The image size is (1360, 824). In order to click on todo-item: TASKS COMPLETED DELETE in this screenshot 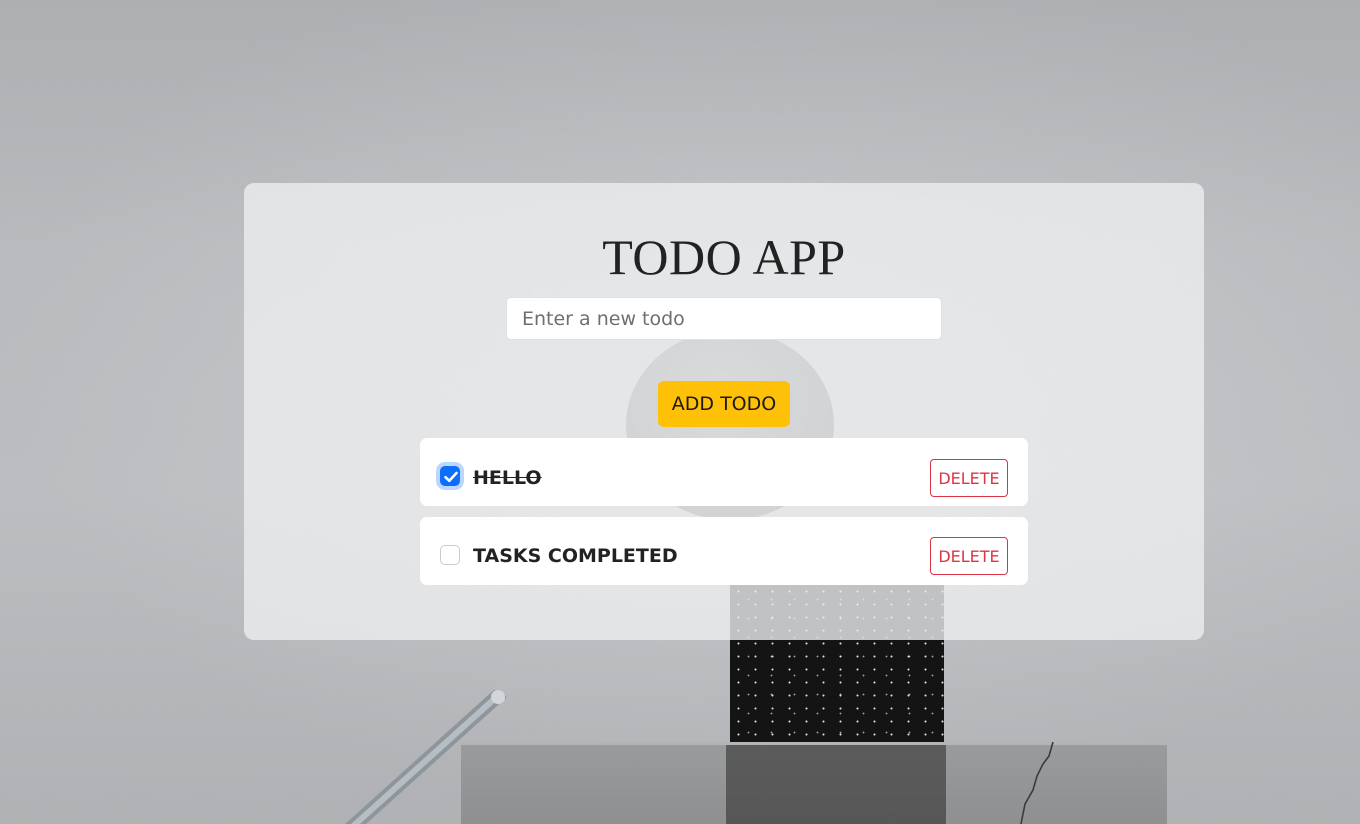, I will do `click(724, 551)`.